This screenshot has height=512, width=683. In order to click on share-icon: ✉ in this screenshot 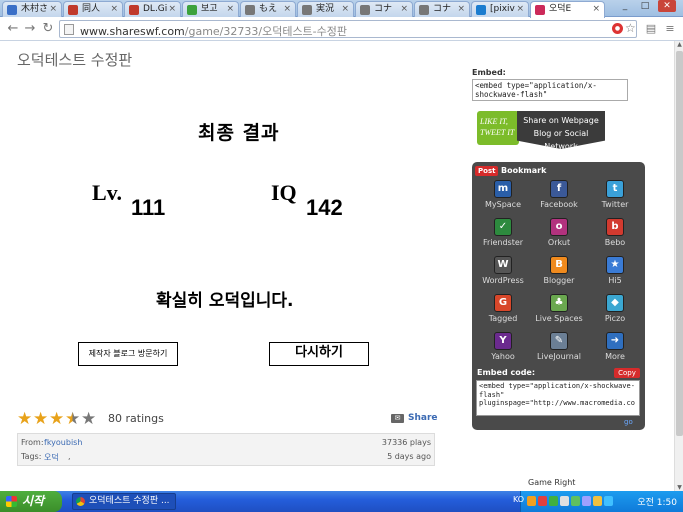, I will do `click(397, 418)`.